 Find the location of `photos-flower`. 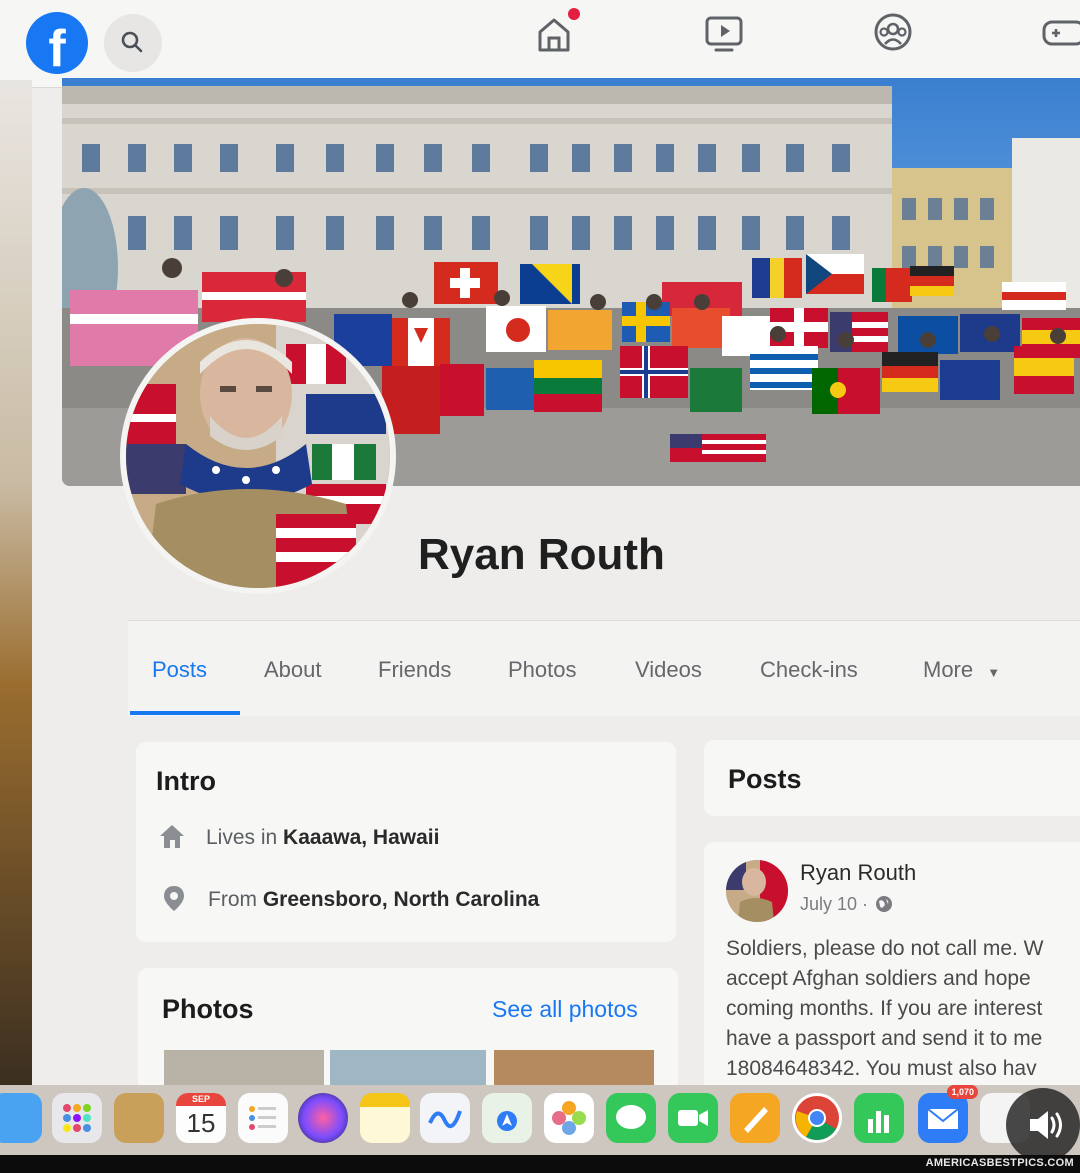

photos-flower is located at coordinates (569, 1118).